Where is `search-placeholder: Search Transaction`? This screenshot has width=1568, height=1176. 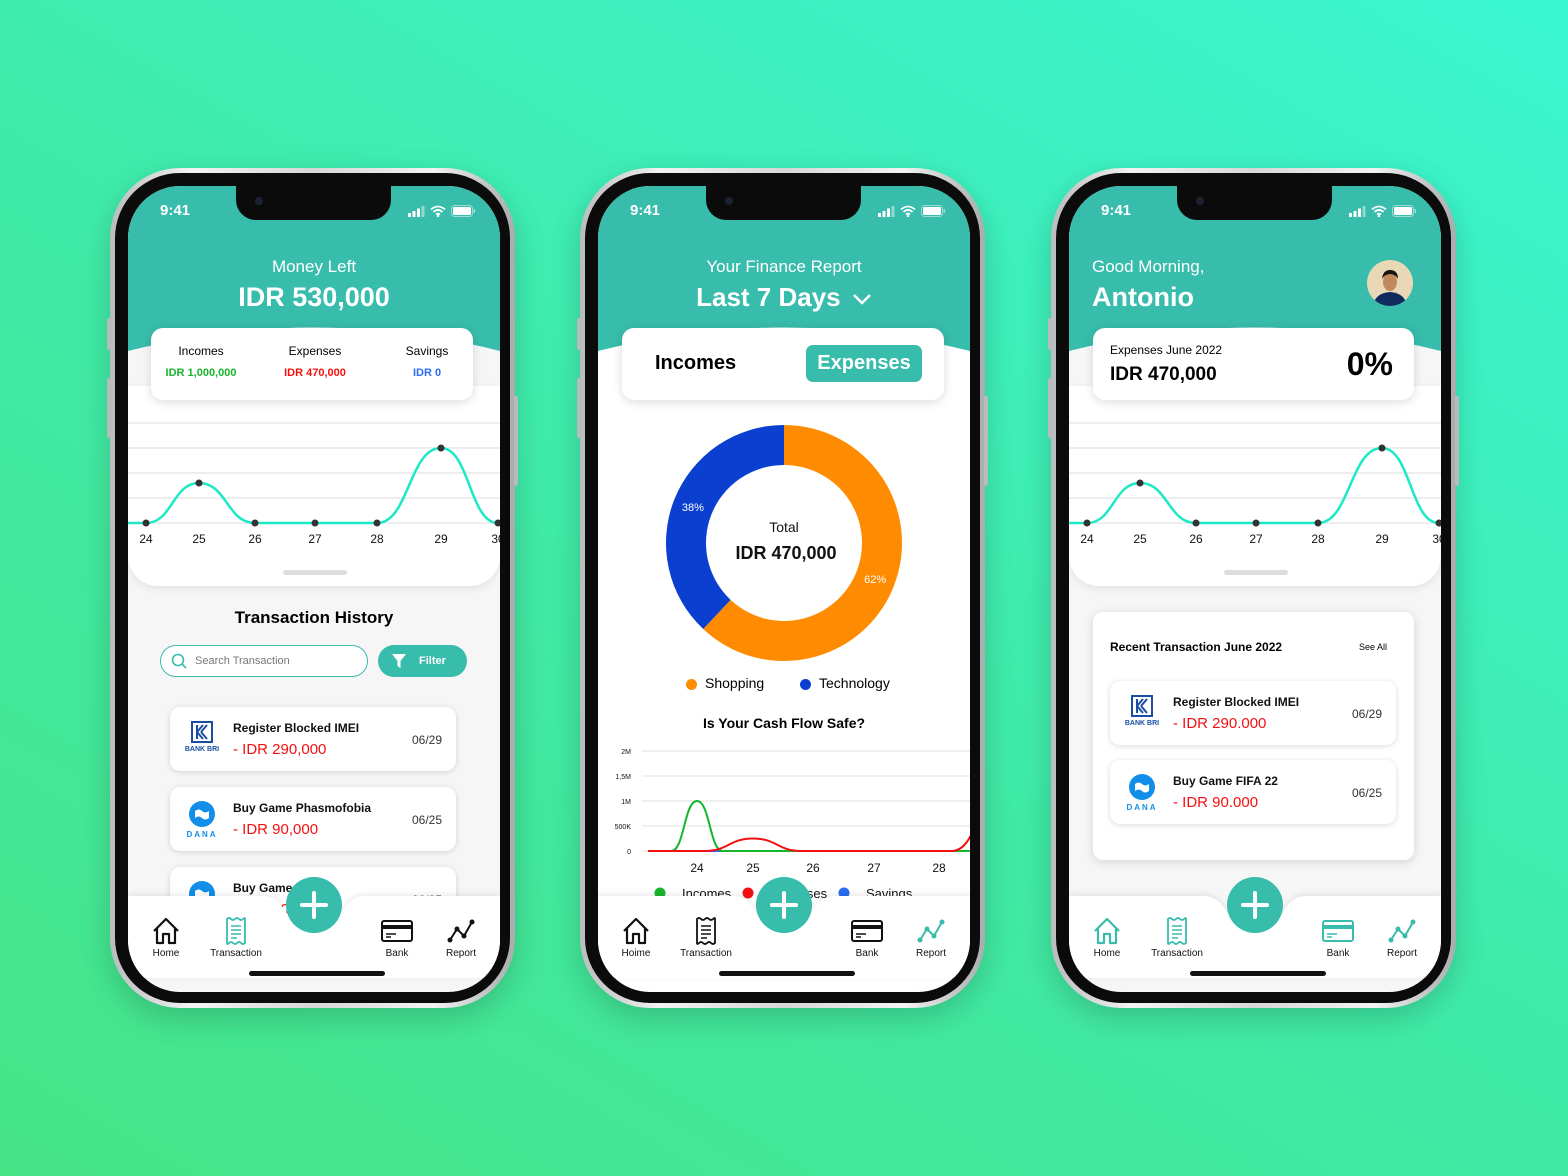 search-placeholder: Search Transaction is located at coordinates (242, 661).